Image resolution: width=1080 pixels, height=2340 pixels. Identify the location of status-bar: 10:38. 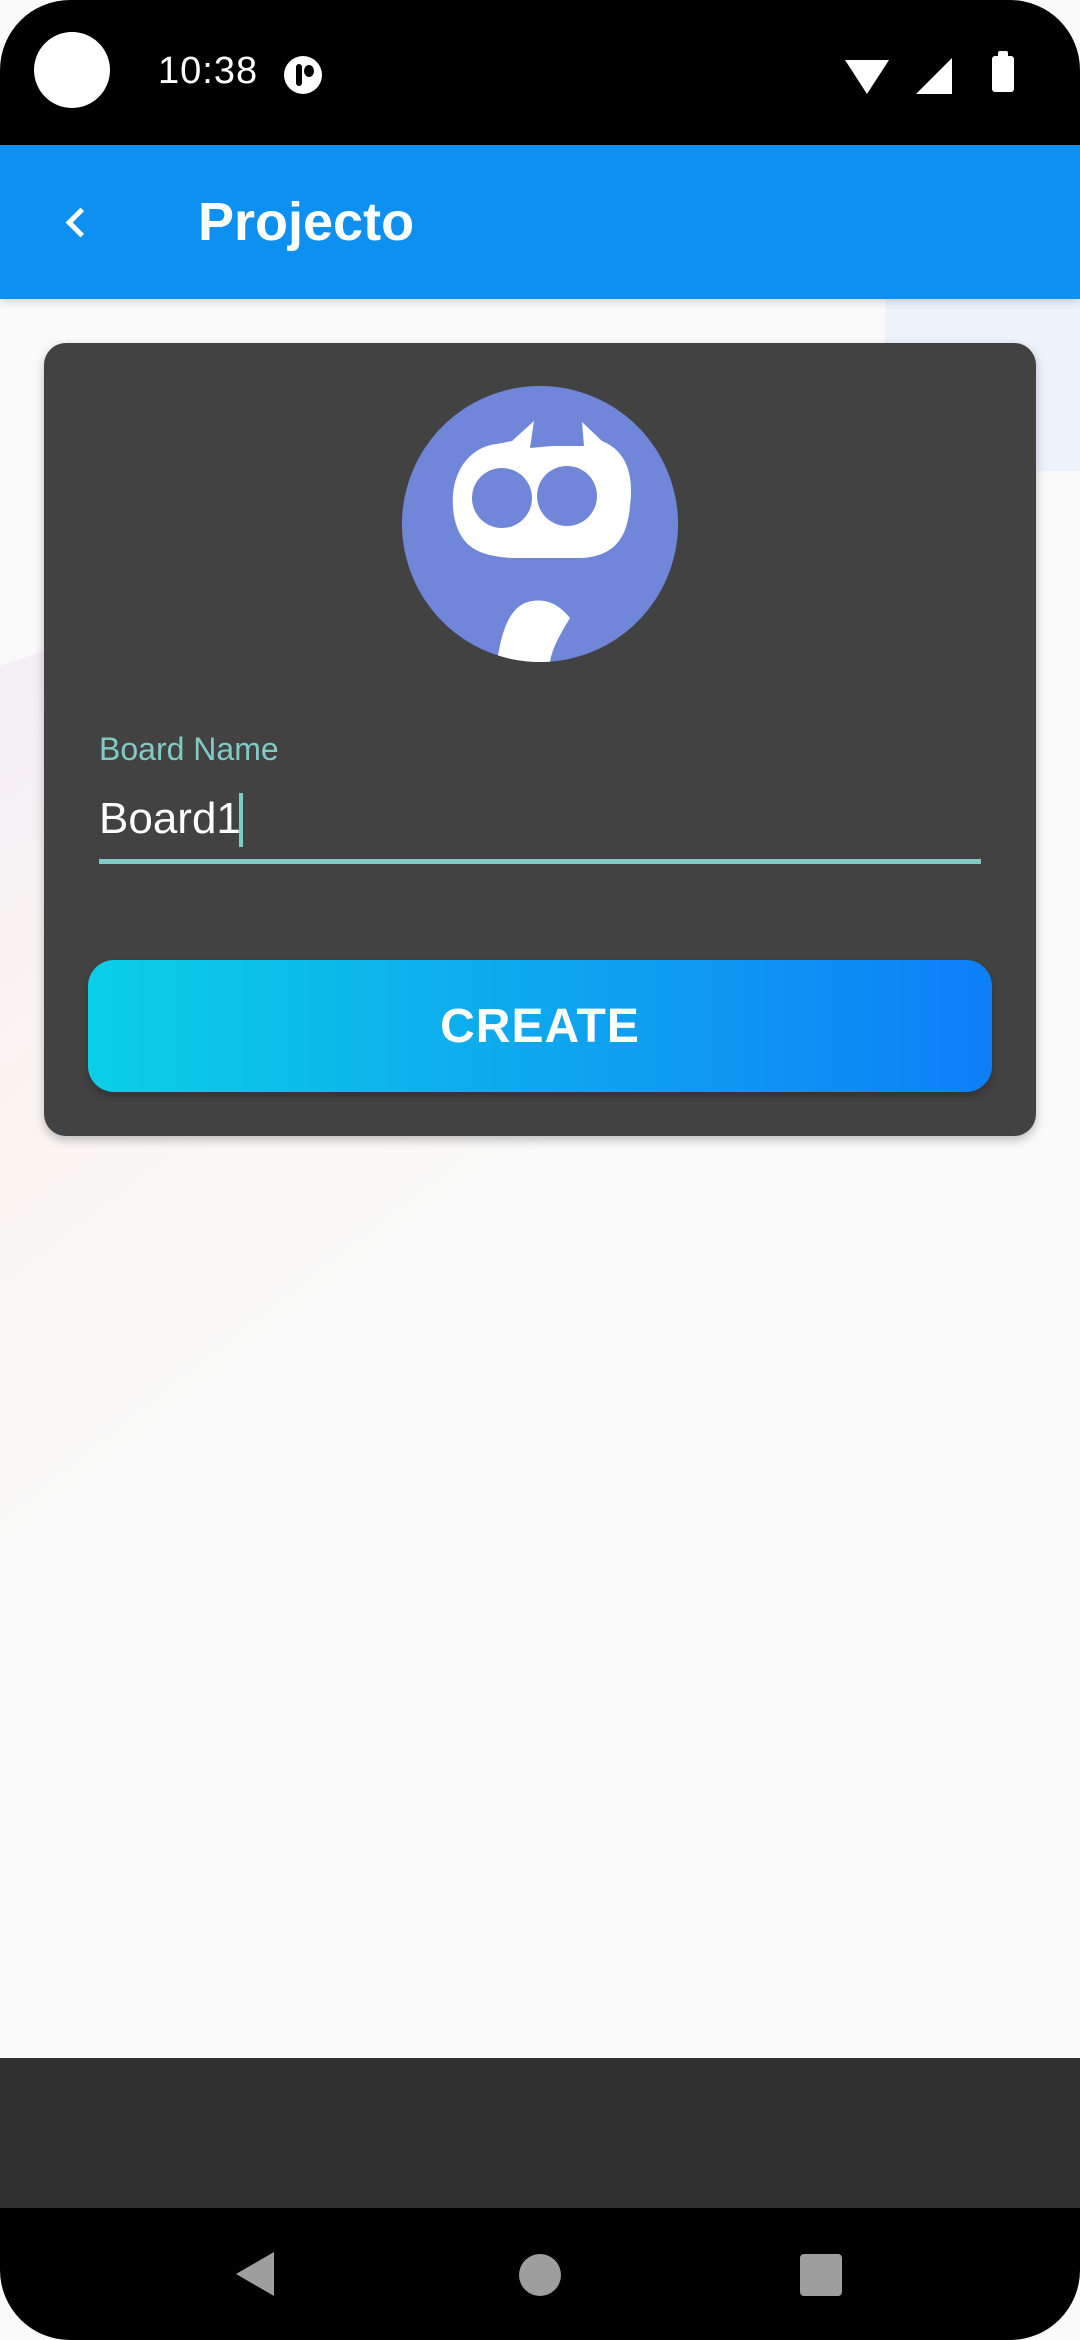
(540, 72).